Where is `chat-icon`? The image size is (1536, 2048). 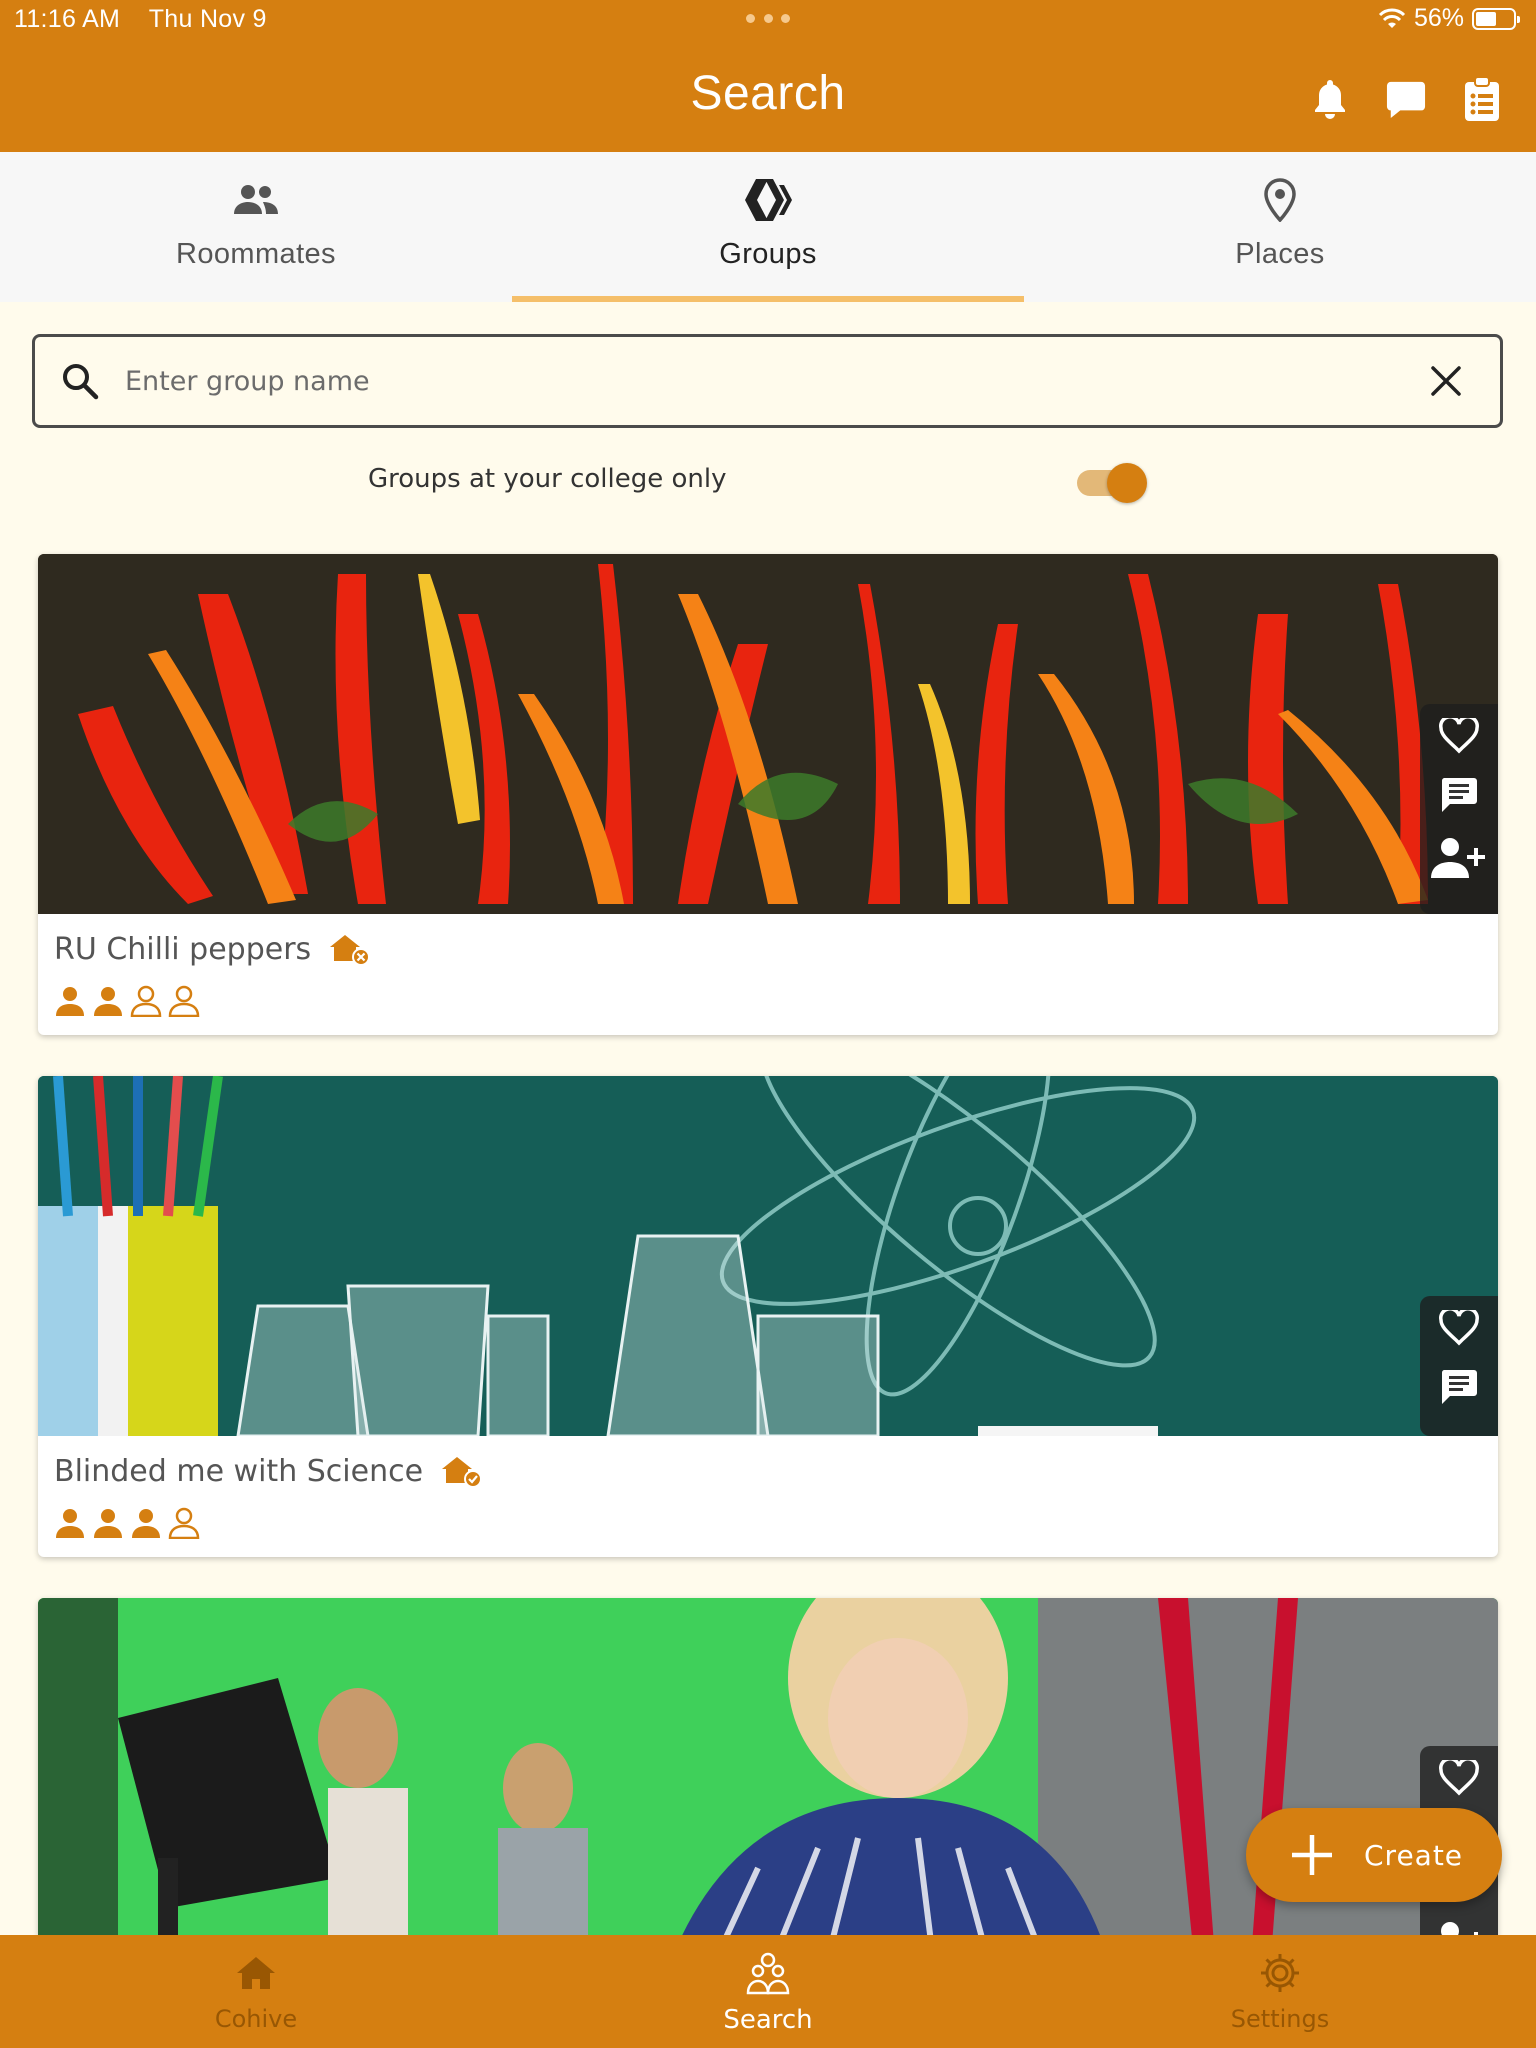
chat-icon is located at coordinates (1406, 100).